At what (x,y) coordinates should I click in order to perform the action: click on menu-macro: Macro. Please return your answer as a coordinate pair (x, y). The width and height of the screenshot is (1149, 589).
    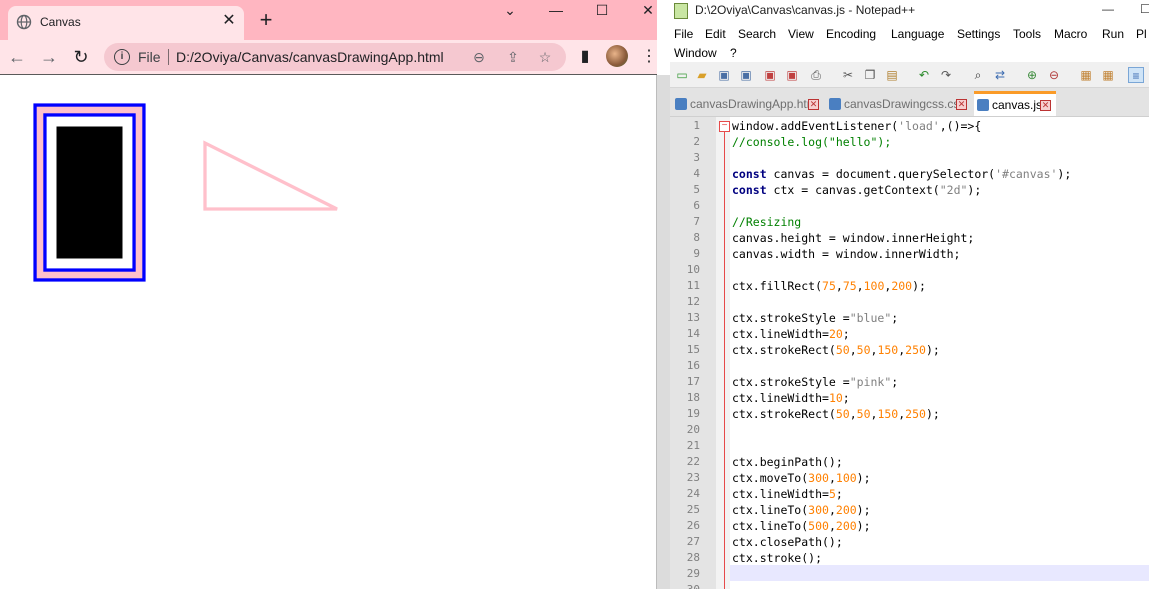
    Looking at the image, I should click on (1070, 34).